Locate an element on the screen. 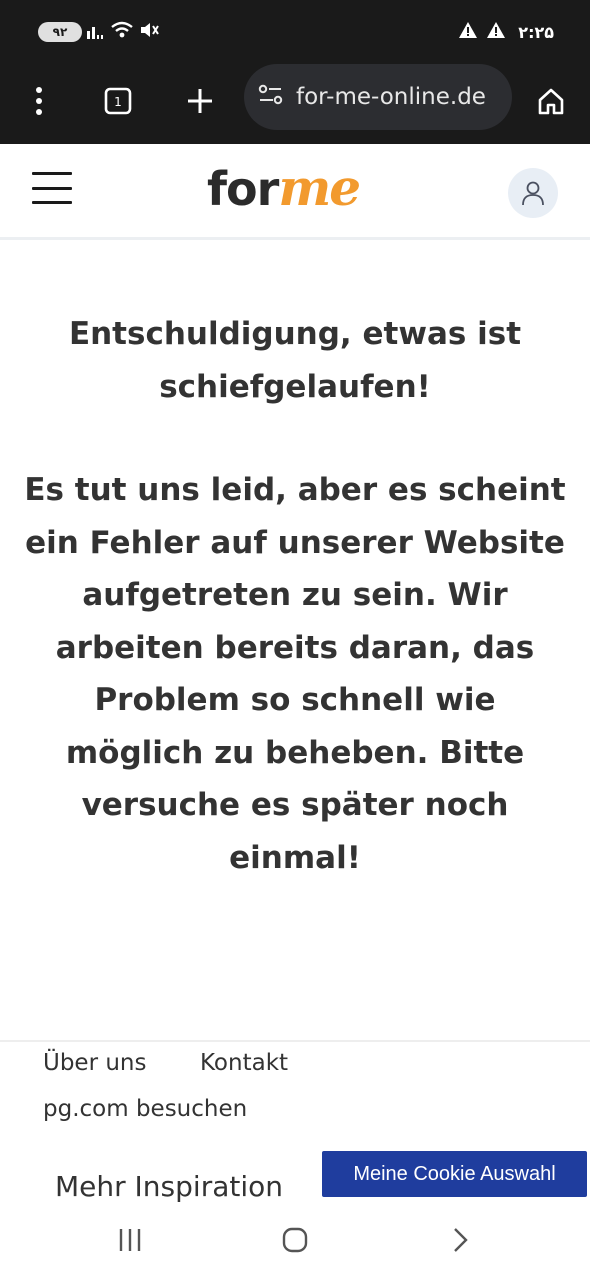  cookie-settings-button: Meine Cookie Auswahl is located at coordinates (454, 1174).